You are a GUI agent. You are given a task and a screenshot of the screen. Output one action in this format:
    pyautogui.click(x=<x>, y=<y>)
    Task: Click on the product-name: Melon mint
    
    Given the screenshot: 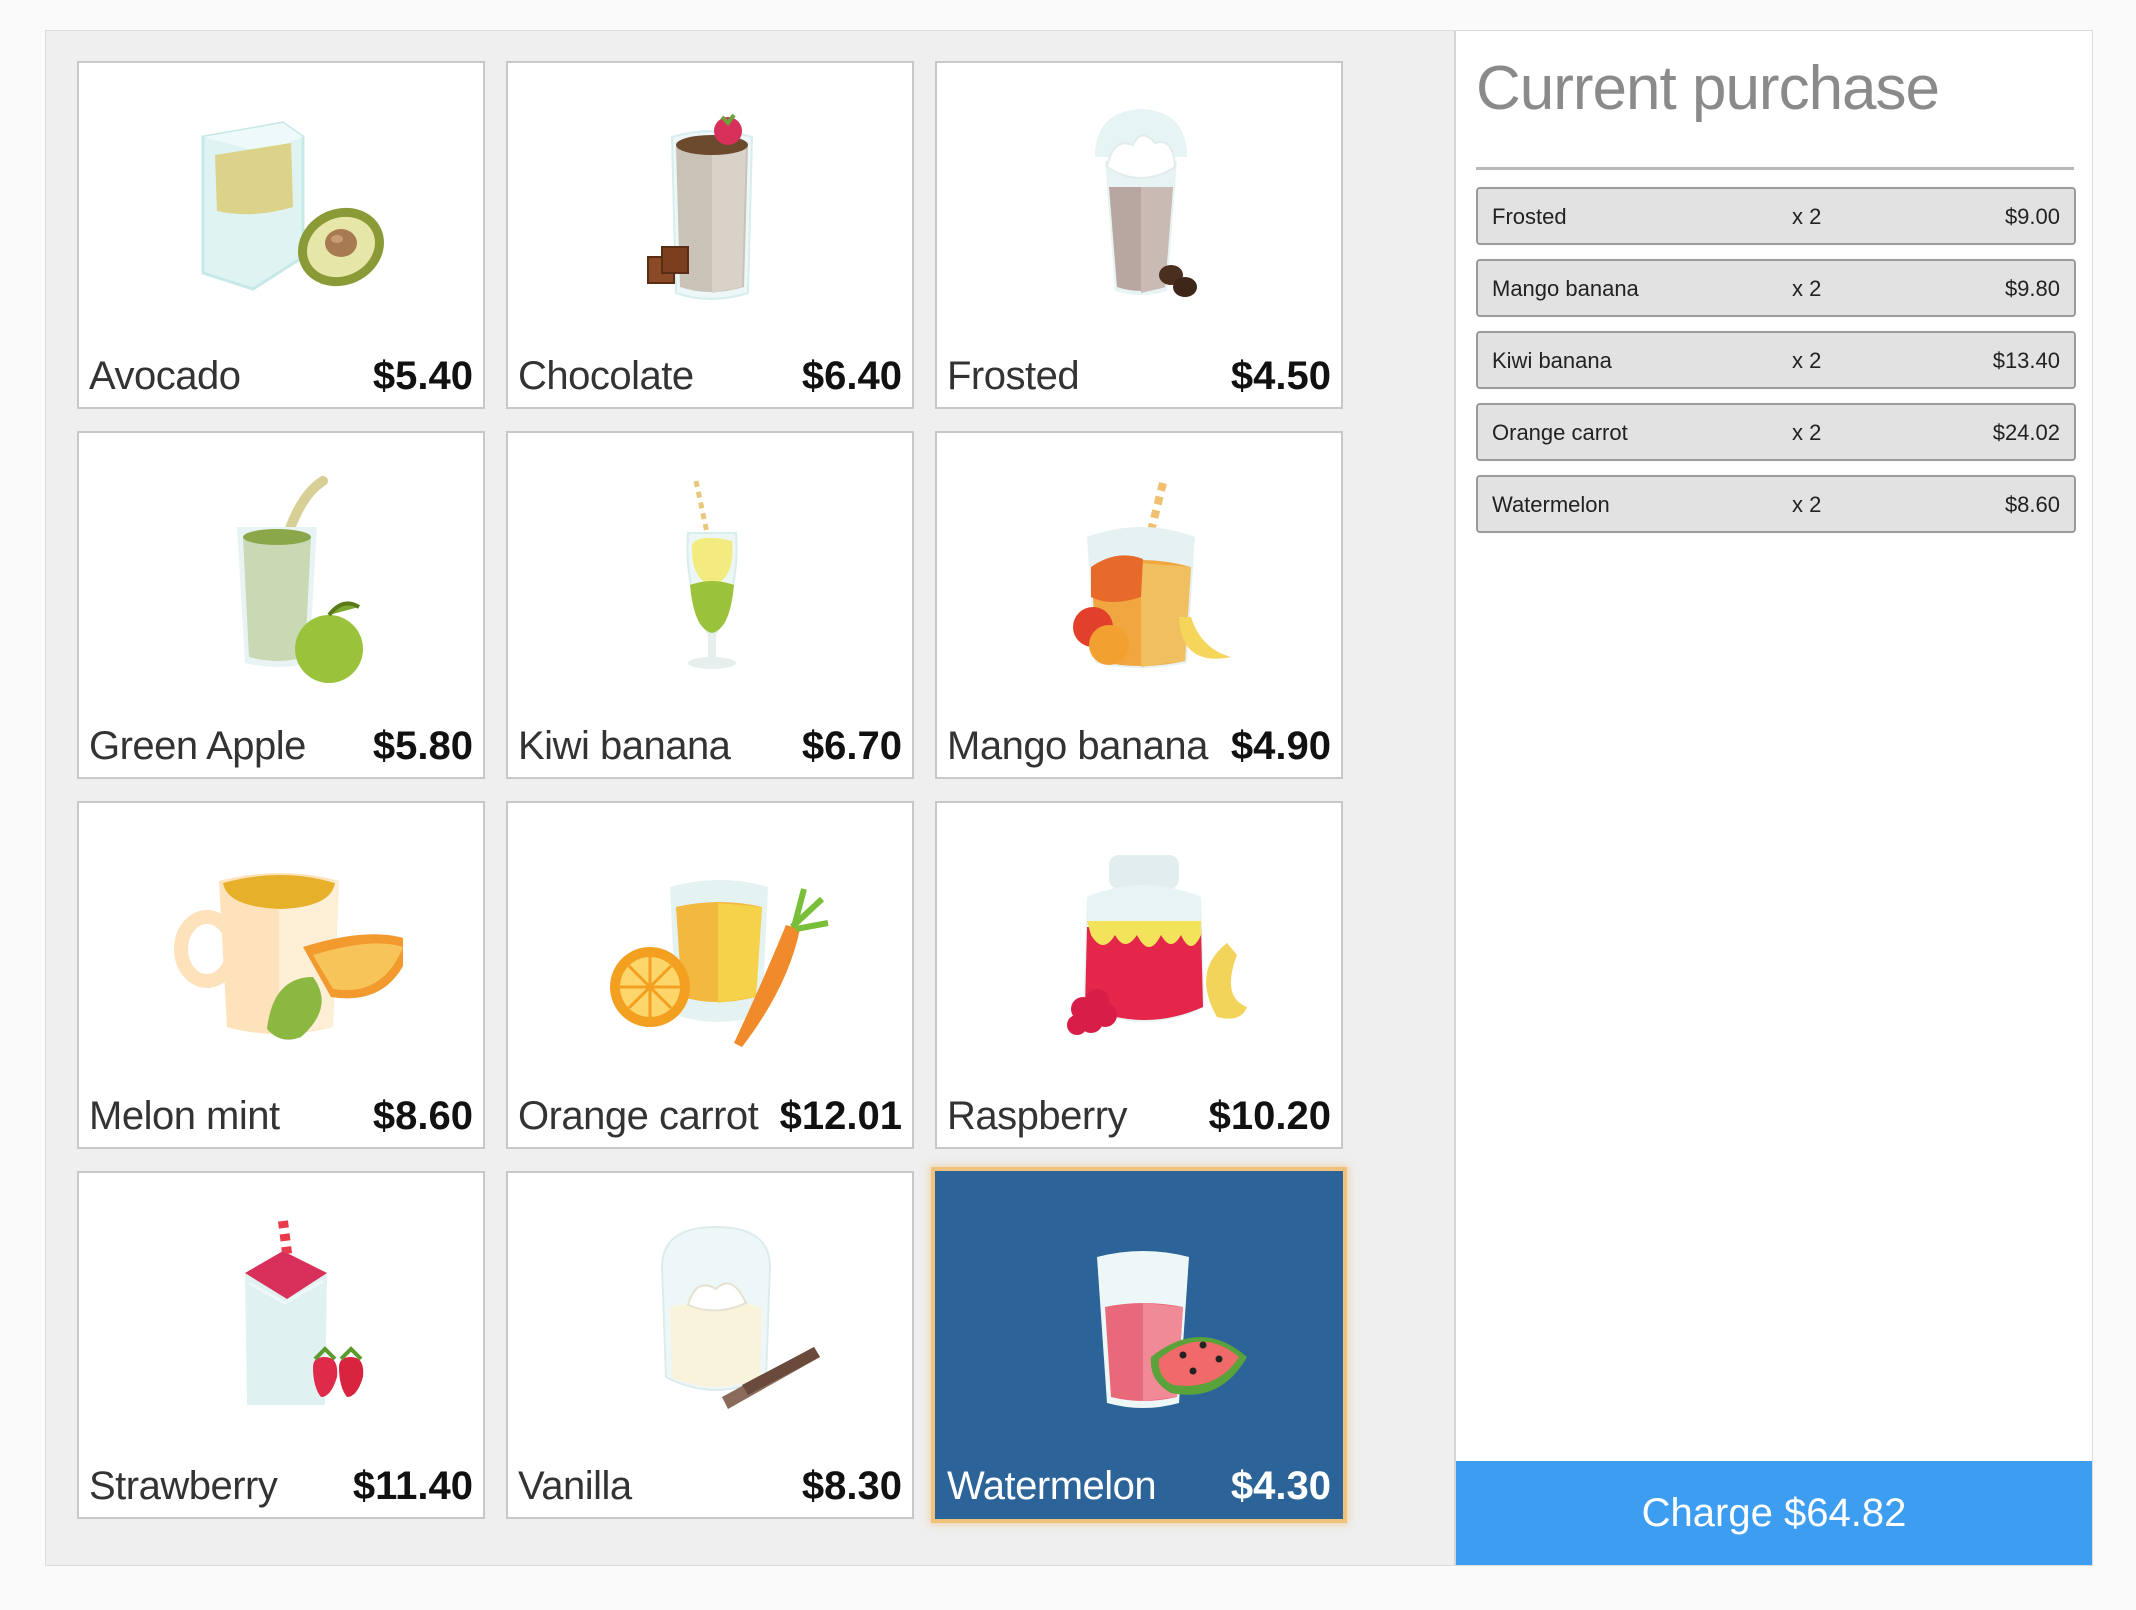 What is the action you would take?
    pyautogui.click(x=184, y=1116)
    